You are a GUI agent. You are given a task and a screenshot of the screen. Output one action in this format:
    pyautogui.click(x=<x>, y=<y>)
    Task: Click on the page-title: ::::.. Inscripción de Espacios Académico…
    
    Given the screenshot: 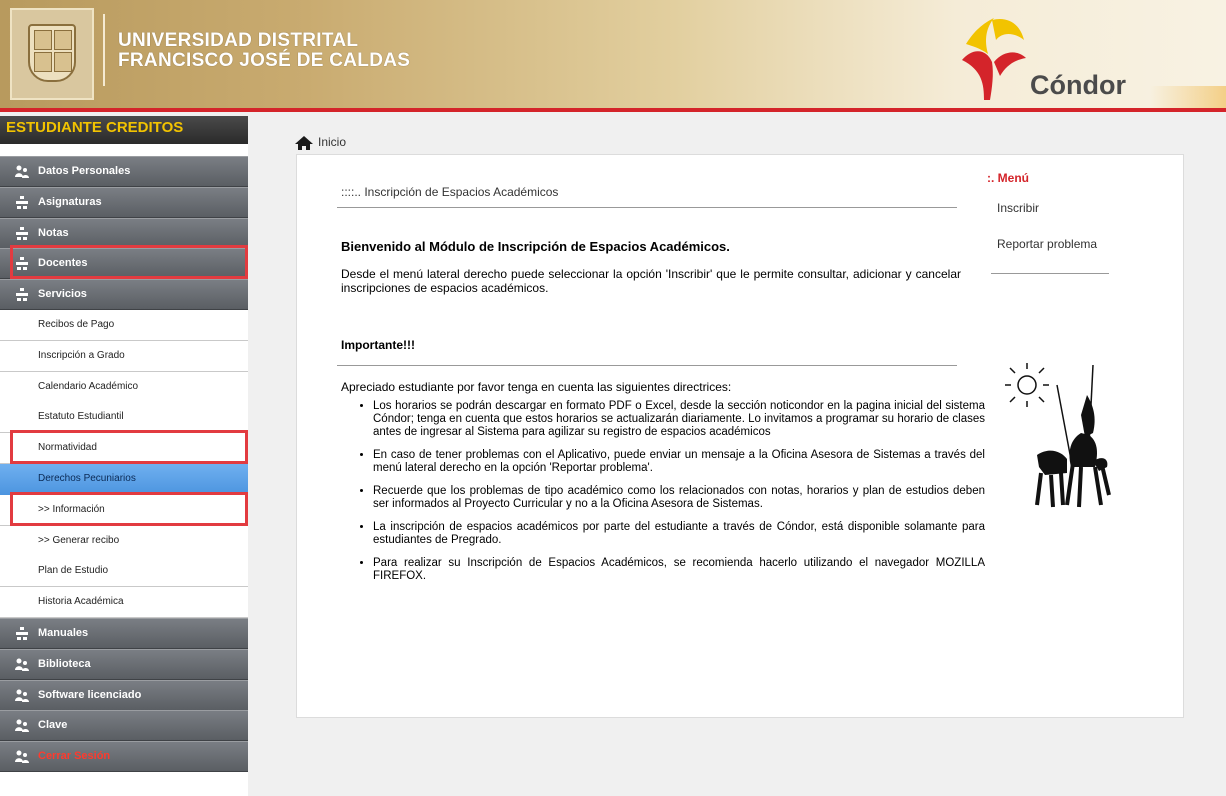 What is the action you would take?
    pyautogui.click(x=450, y=192)
    